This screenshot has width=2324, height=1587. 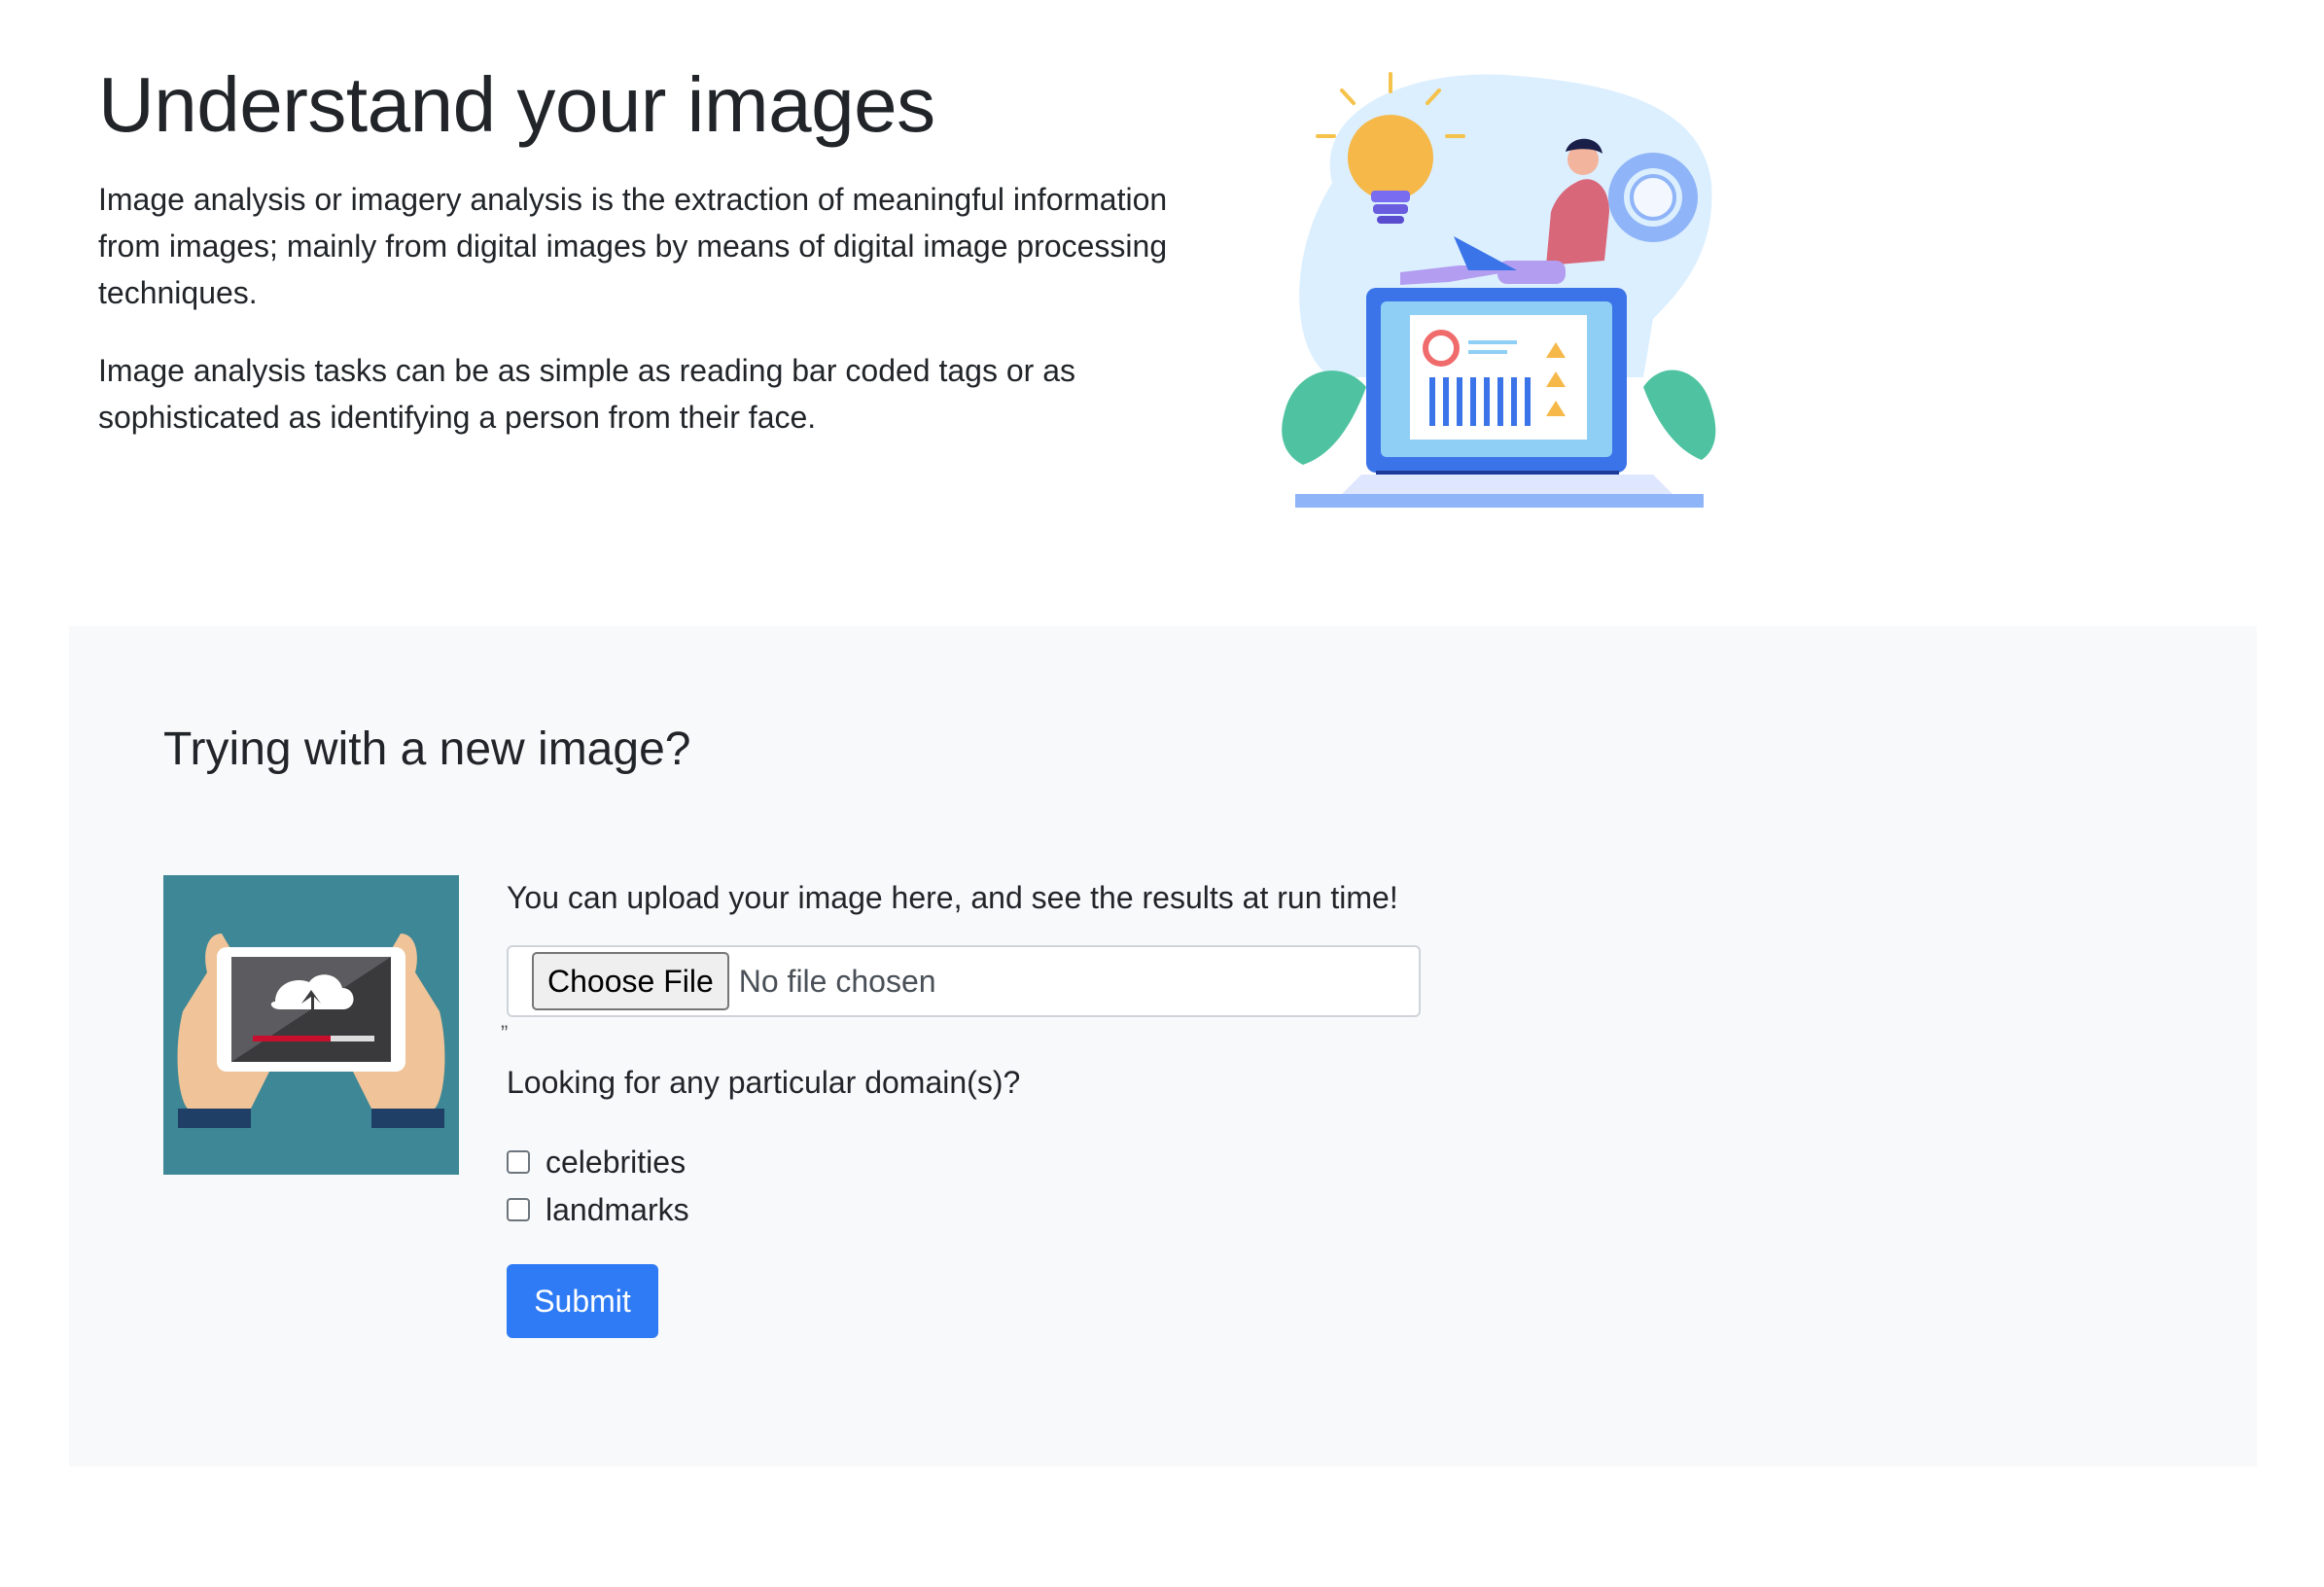 I want to click on celebrities-checkbox, so click(x=518, y=1162).